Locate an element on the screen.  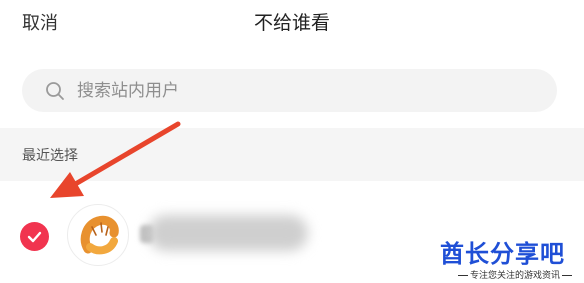
search-icon is located at coordinates (55, 91).